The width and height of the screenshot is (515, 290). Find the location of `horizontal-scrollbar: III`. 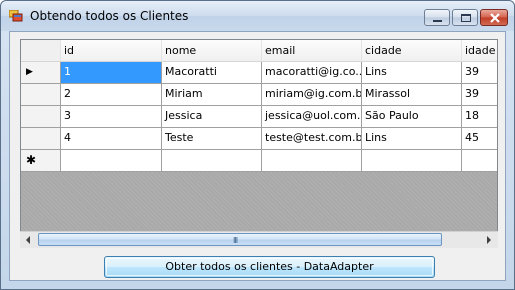

horizontal-scrollbar: III is located at coordinates (259, 239).